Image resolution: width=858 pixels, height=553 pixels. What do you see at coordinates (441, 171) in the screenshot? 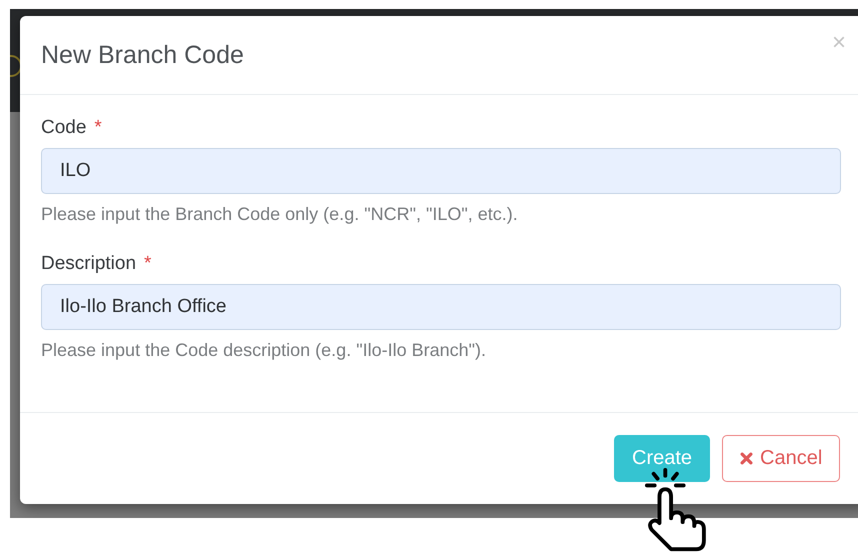
I see `input-field: ILO` at bounding box center [441, 171].